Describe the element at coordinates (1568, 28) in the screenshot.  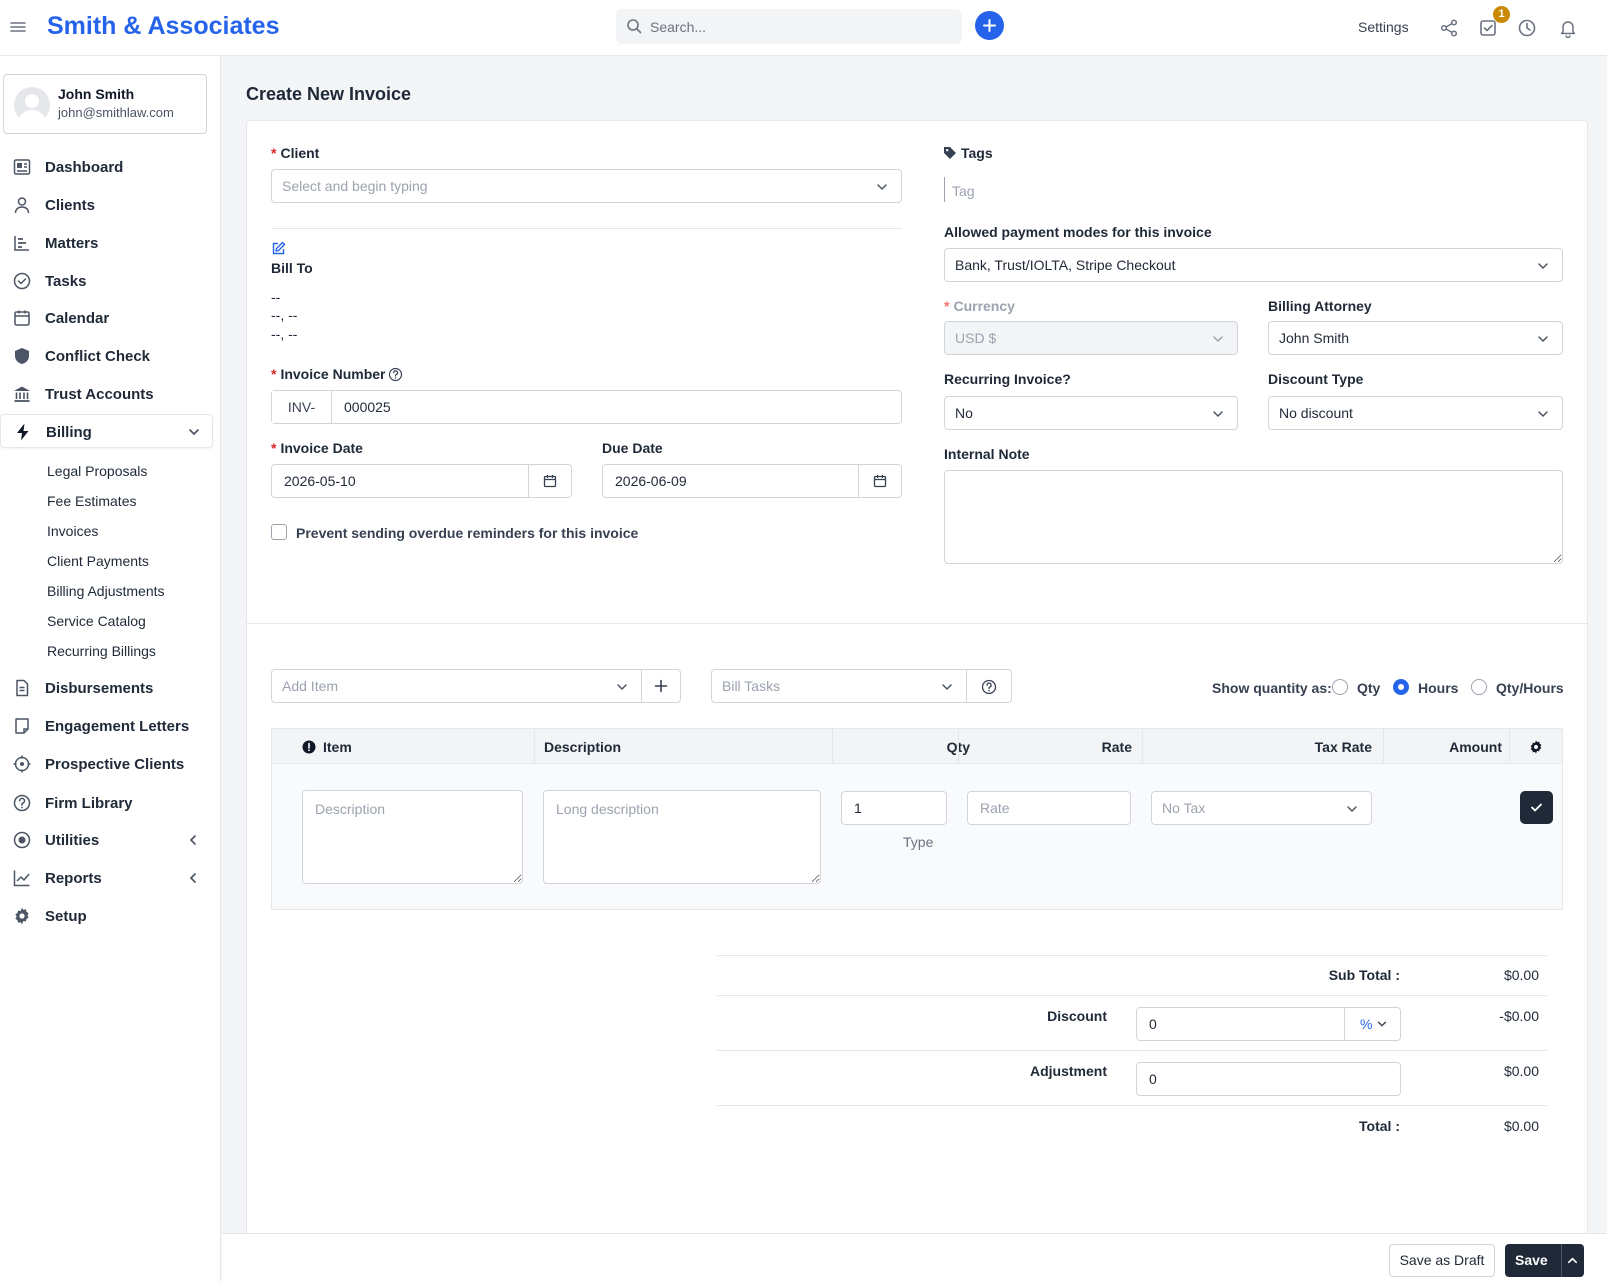
I see `bell-icon` at that location.